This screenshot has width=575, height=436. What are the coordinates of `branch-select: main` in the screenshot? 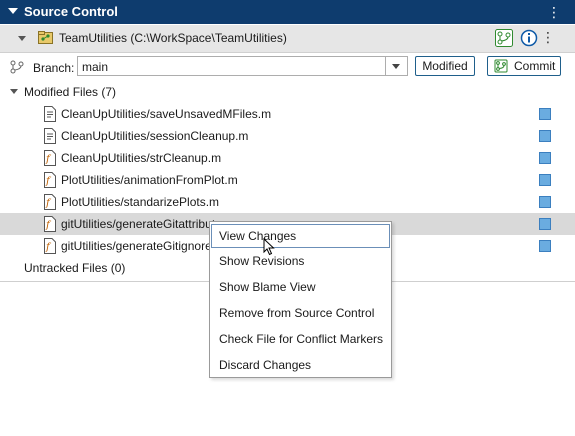 It's located at (242, 66).